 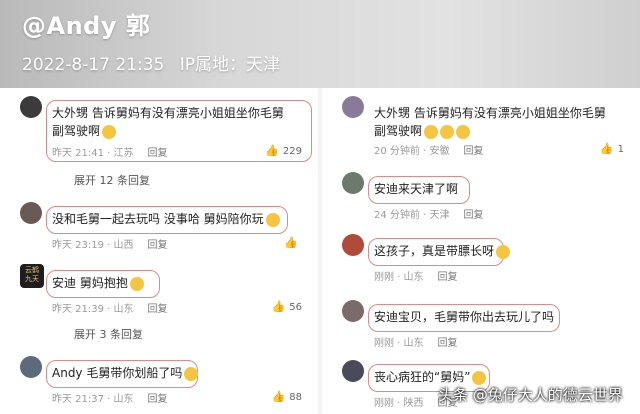 I want to click on like-button: 👍 88, so click(x=287, y=396).